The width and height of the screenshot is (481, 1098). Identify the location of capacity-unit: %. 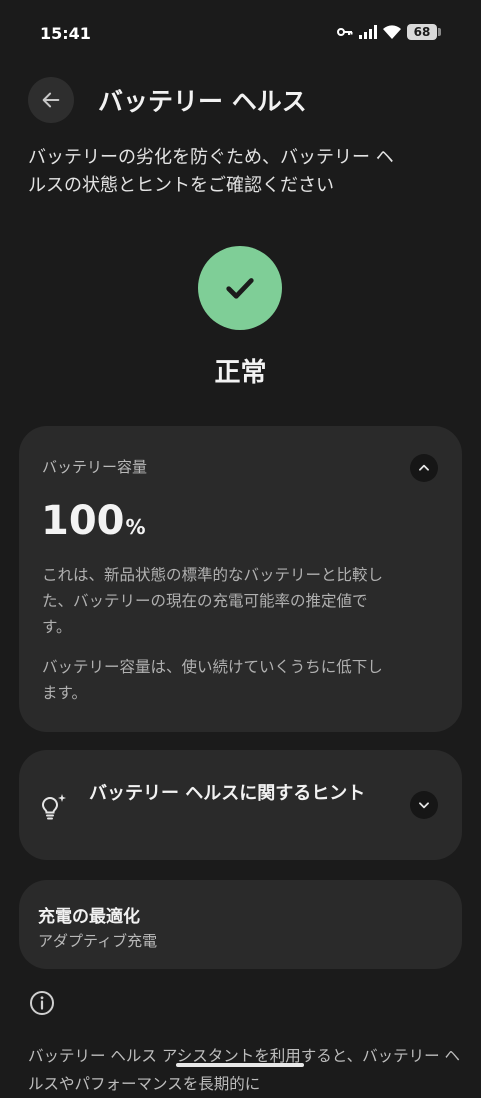
(135, 527).